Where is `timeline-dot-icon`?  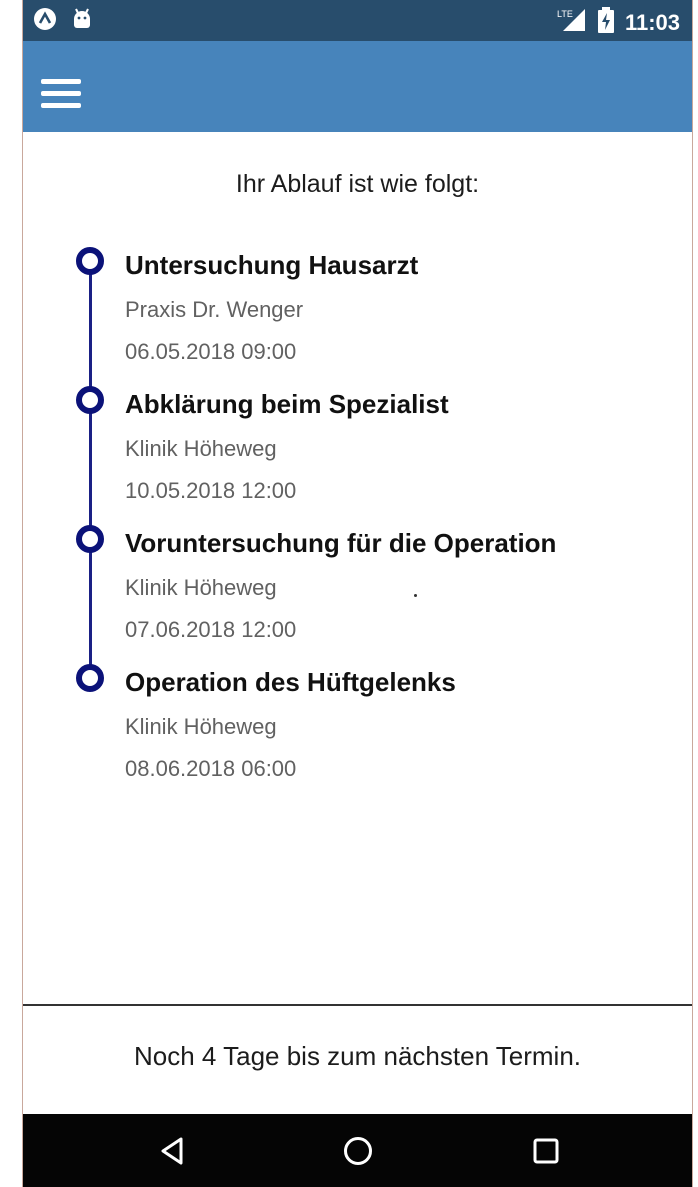
timeline-dot-icon is located at coordinates (90, 678).